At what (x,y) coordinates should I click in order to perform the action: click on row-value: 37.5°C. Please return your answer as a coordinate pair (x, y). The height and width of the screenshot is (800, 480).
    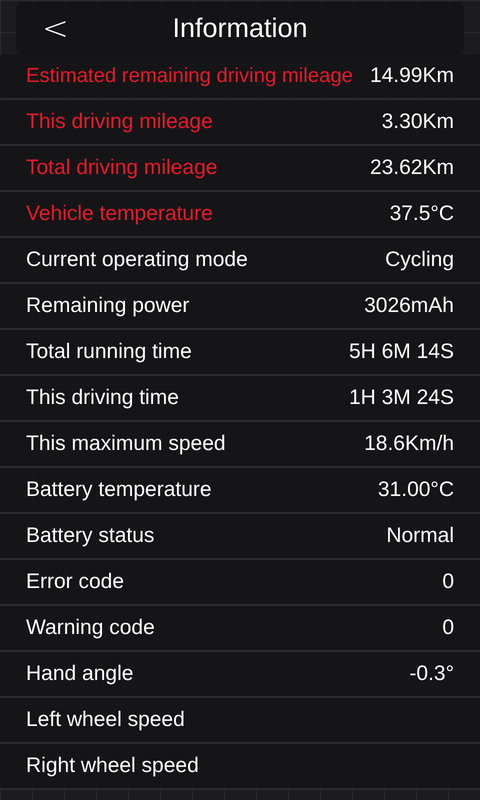
    Looking at the image, I should click on (422, 214).